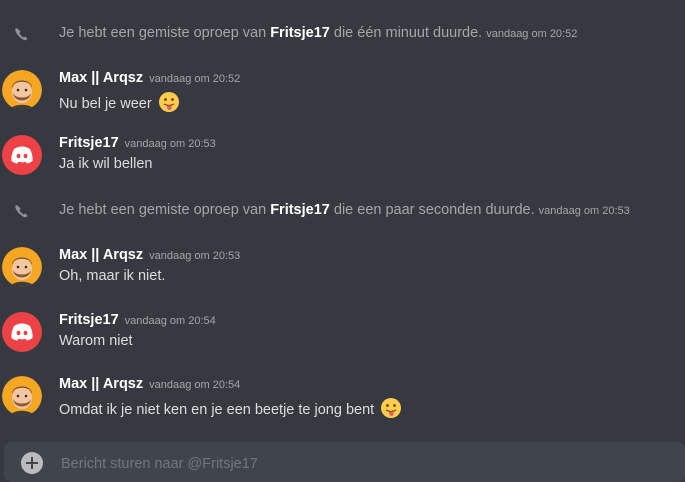 The height and width of the screenshot is (482, 685). Describe the element at coordinates (342, 334) in the screenshot. I see `message-group: Fritsje17 vandaag om 20:54 Warom niet` at that location.